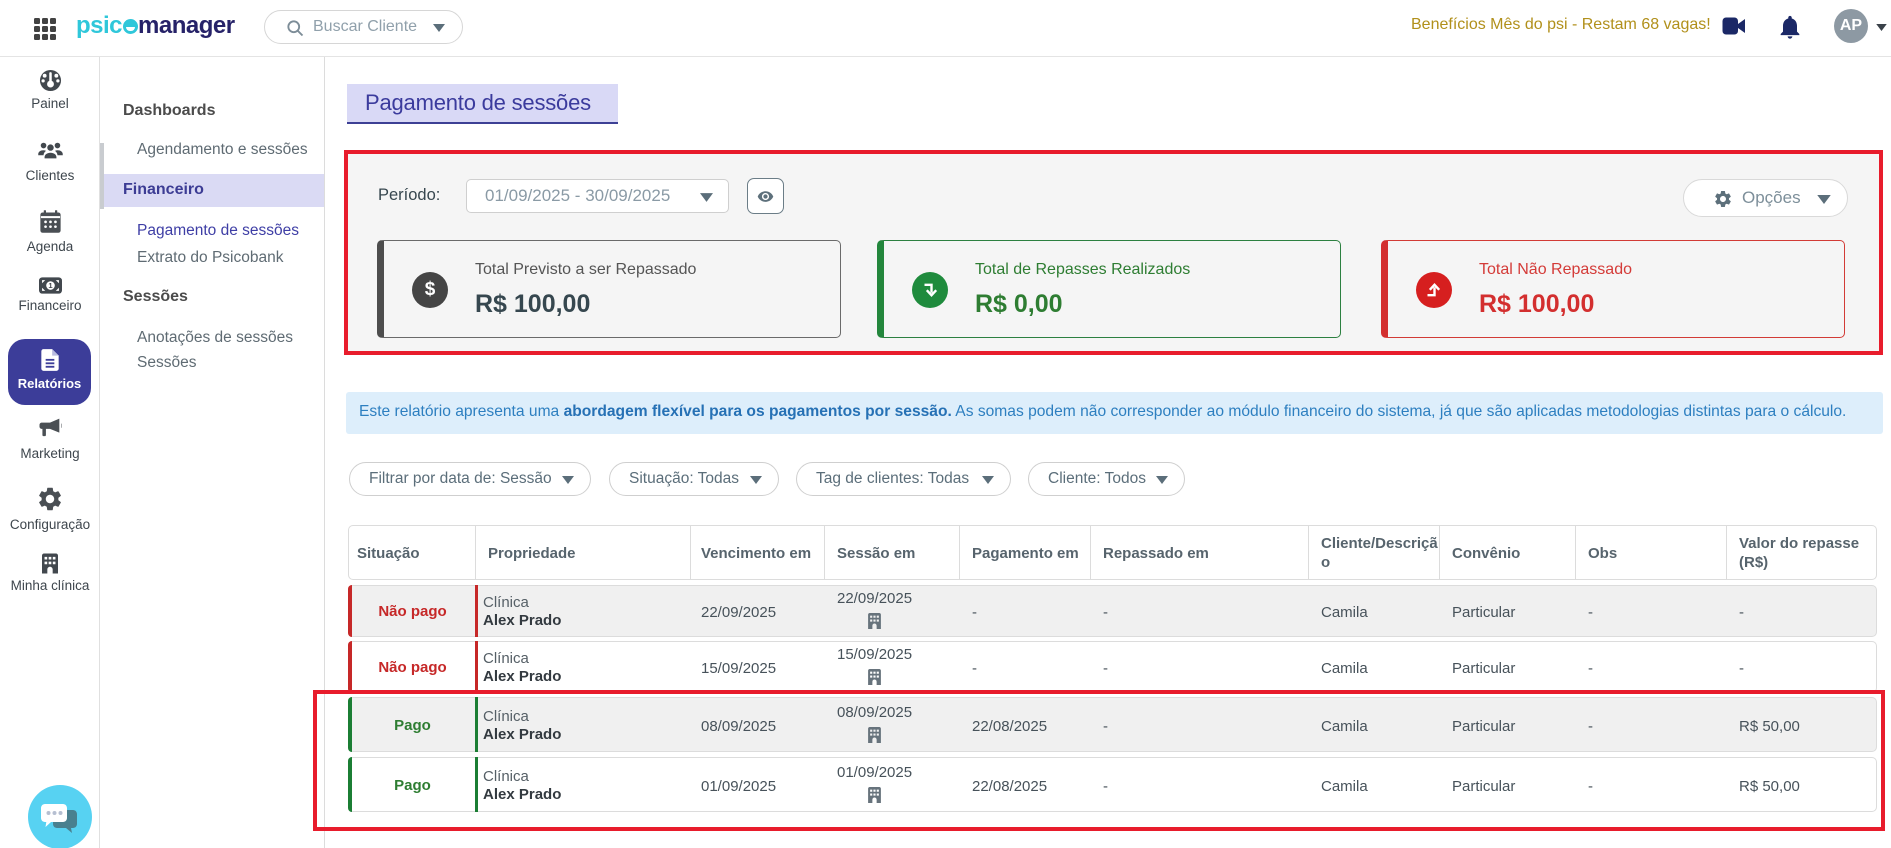 Image resolution: width=1891 pixels, height=848 pixels. Describe the element at coordinates (50, 285) in the screenshot. I see `svg-text: 1` at that location.